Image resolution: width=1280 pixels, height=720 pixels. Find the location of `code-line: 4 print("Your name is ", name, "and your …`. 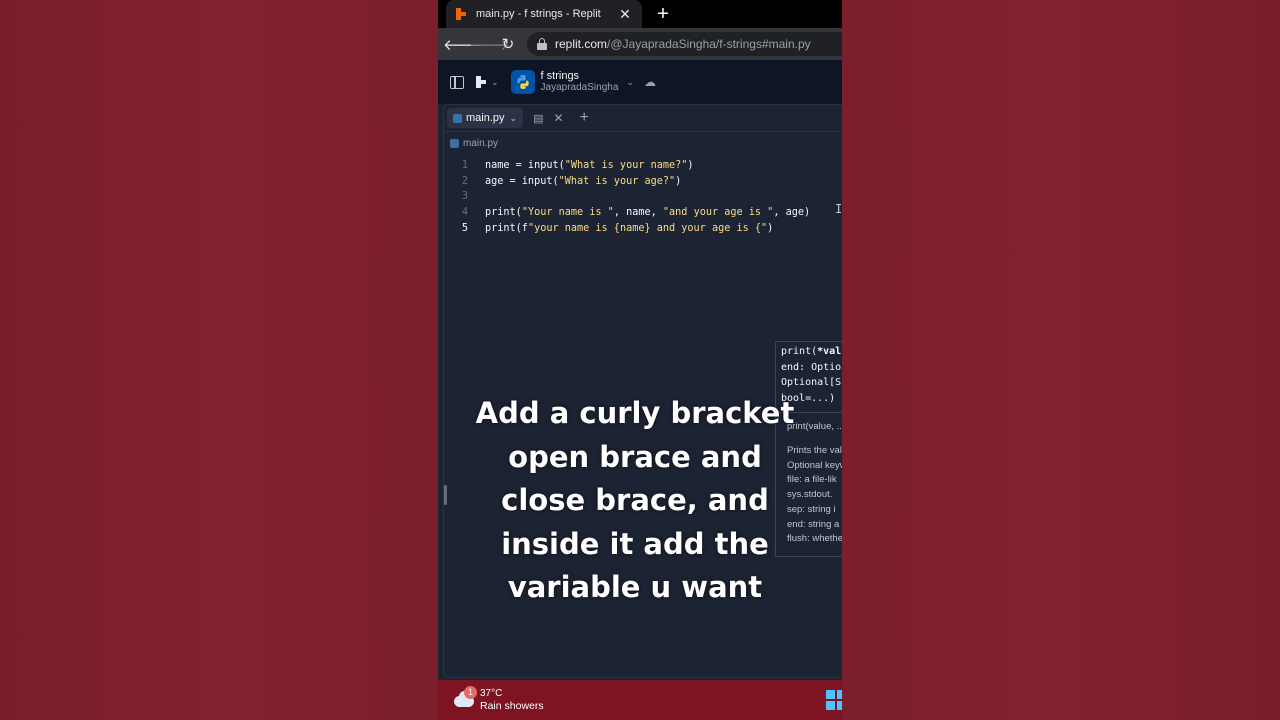

code-line: 4 print("Your name is ", name, "and your … is located at coordinates (643, 213).